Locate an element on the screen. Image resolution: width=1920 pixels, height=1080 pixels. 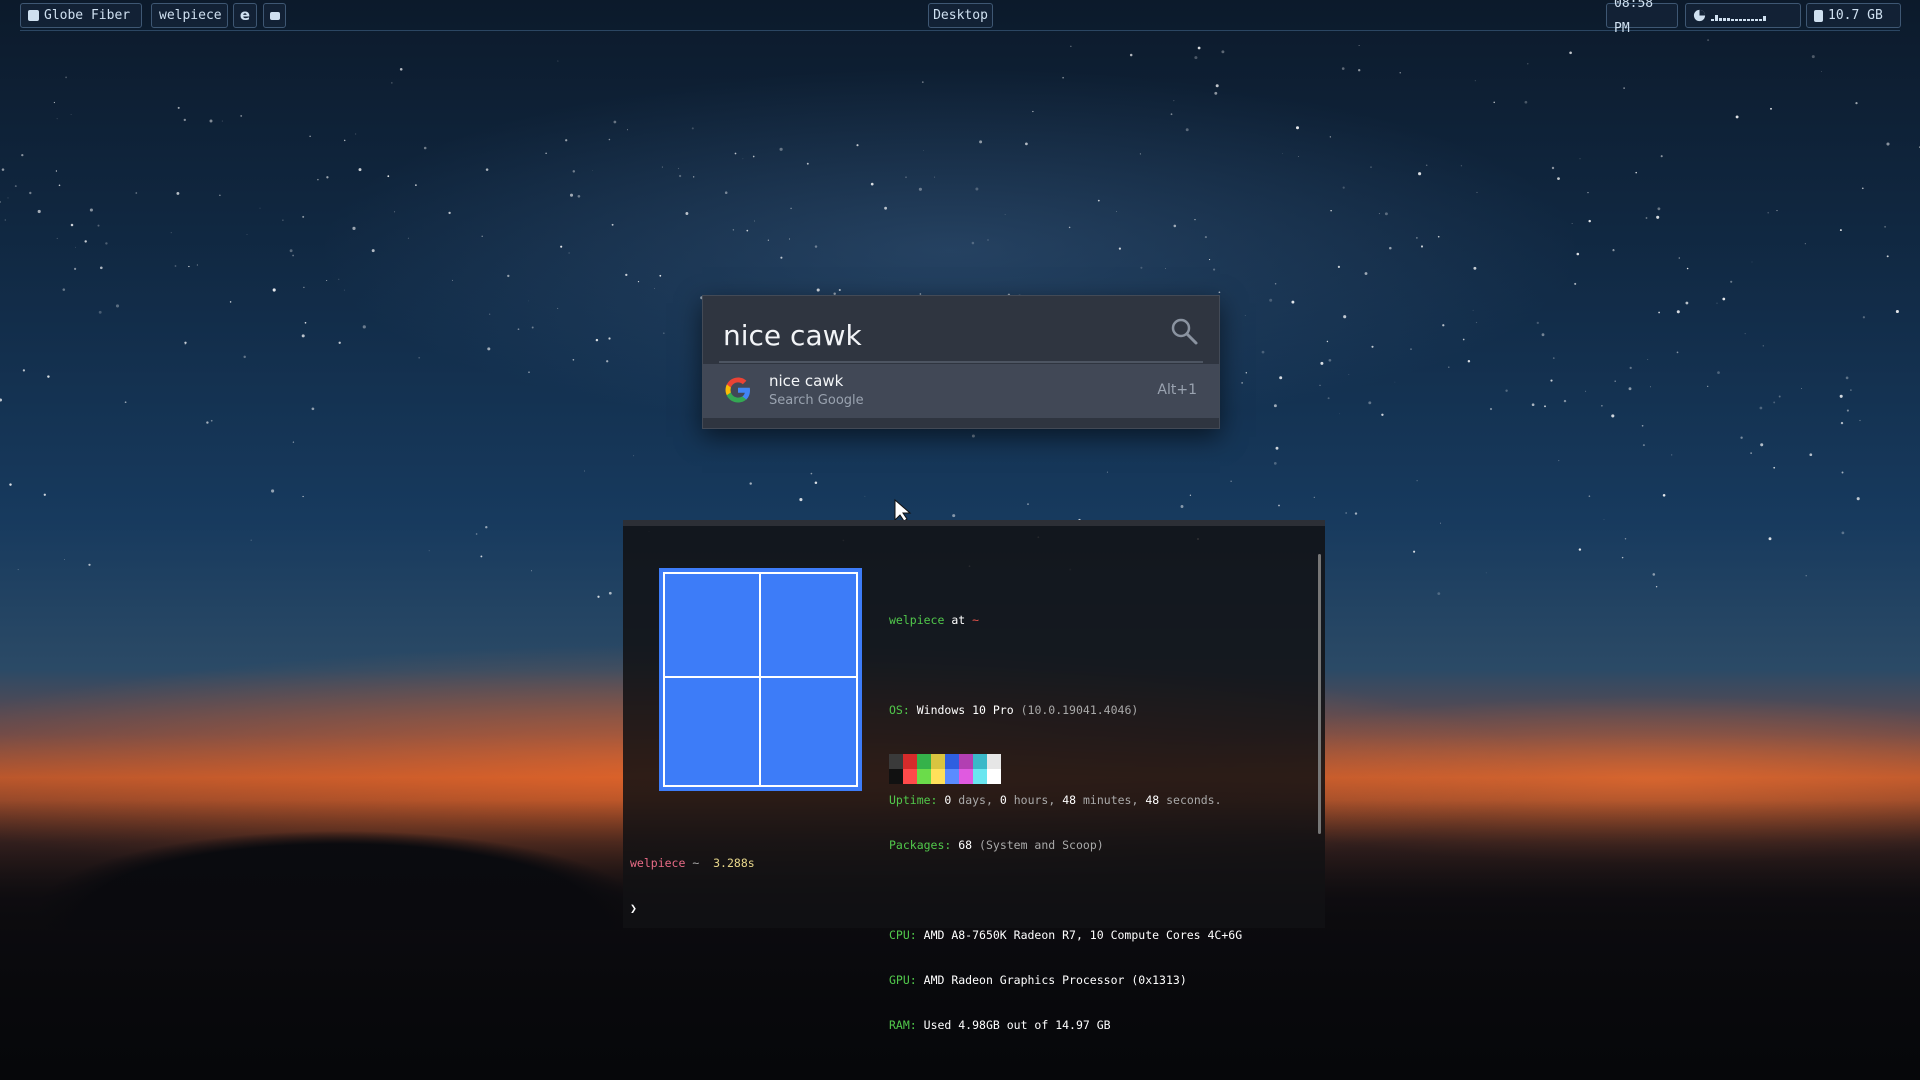
mouse-cursor-icon is located at coordinates (903, 510).